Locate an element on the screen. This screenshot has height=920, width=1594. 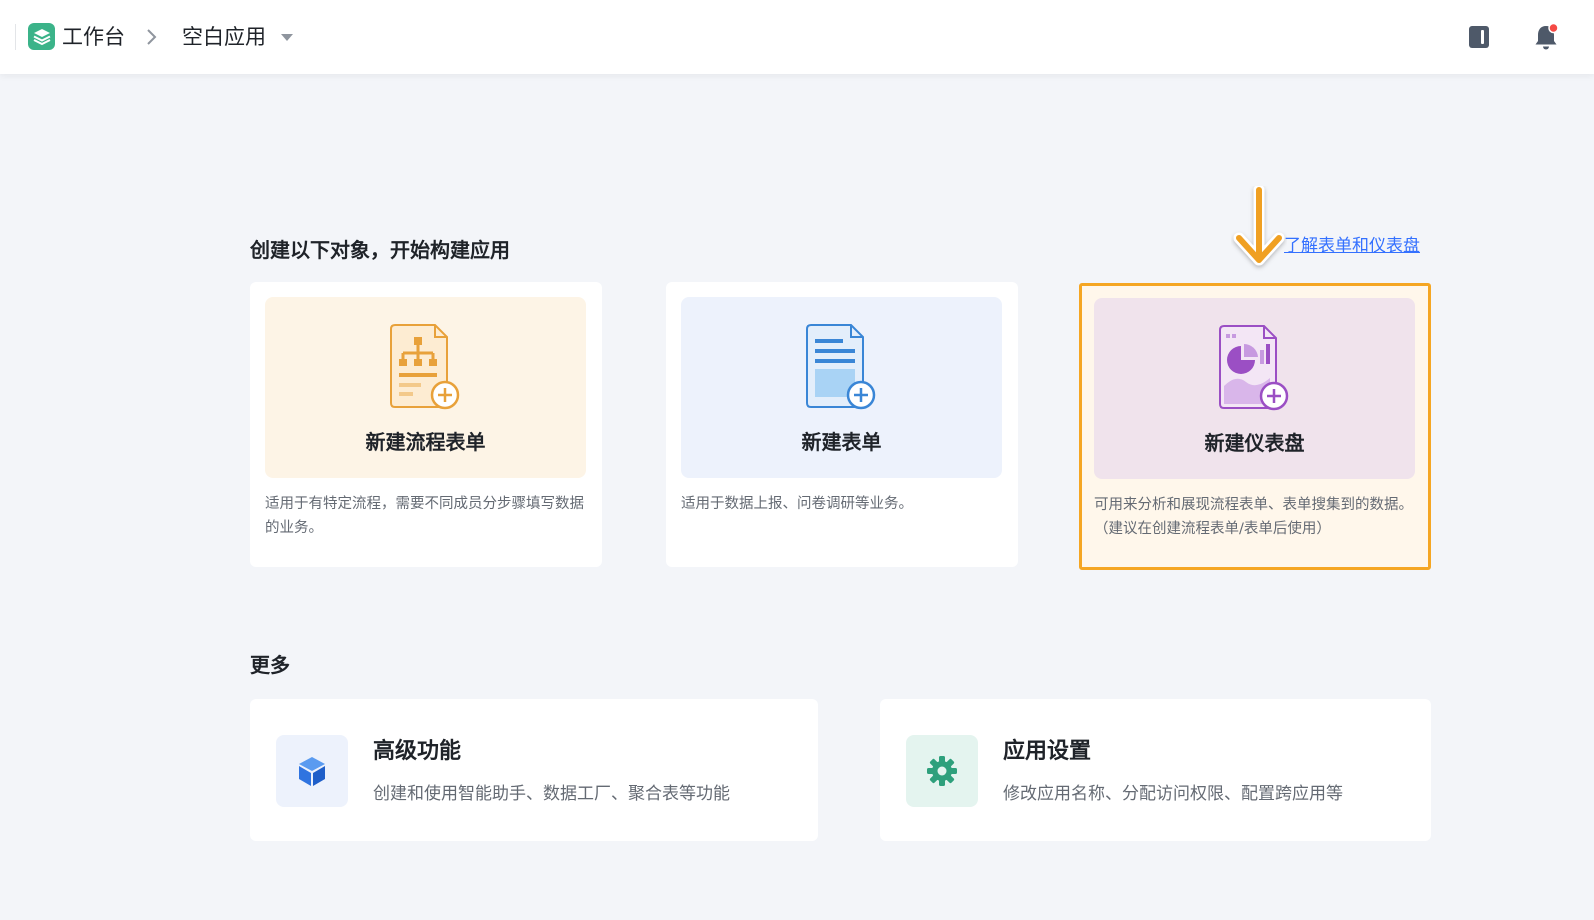
more-item-title: 应用设置 is located at coordinates (1047, 751).